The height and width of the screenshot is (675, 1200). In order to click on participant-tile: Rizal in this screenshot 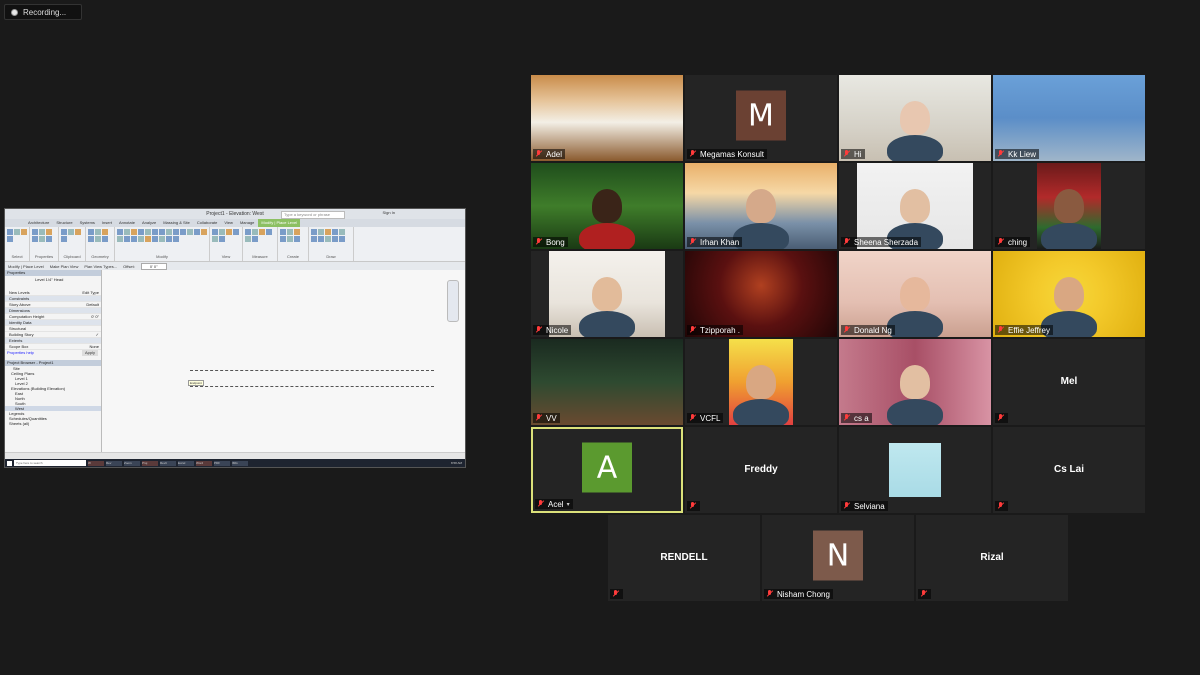, I will do `click(992, 558)`.